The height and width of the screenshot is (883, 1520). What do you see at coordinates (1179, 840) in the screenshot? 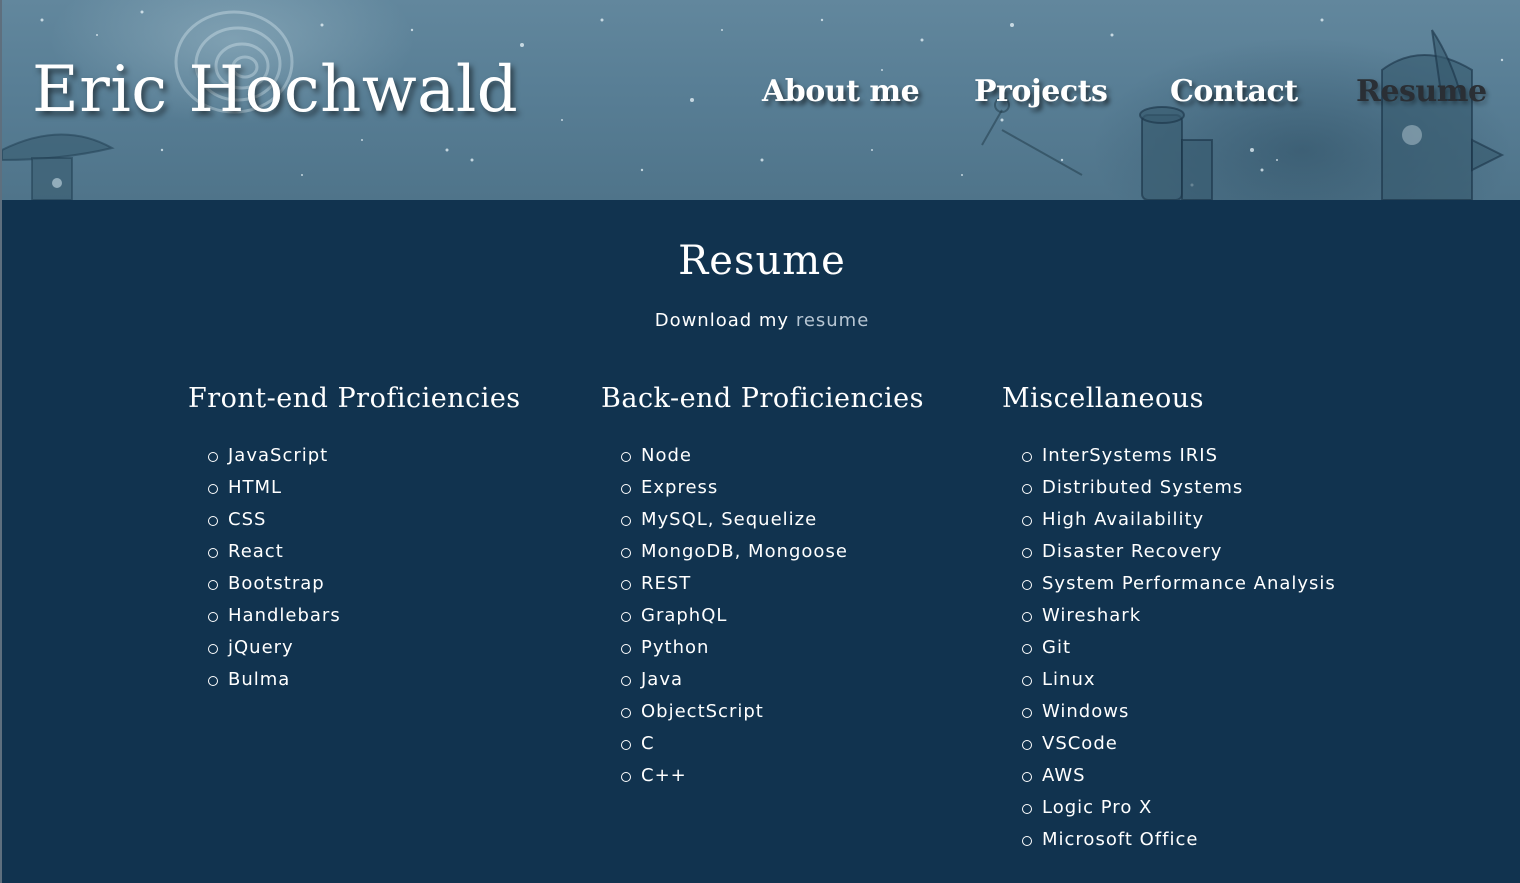
I see `list-item: Microsoft Office` at bounding box center [1179, 840].